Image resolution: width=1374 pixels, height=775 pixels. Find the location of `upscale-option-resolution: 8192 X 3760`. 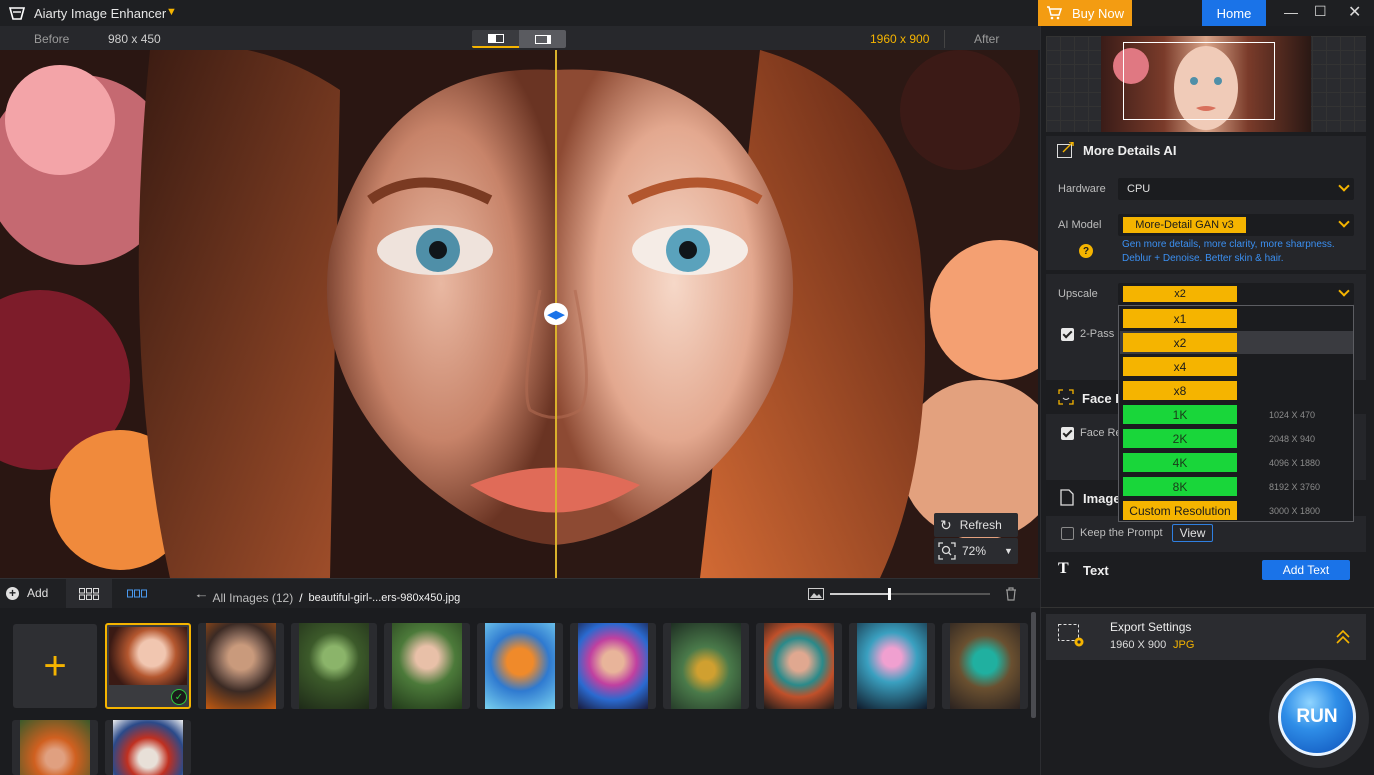

upscale-option-resolution: 8192 X 3760 is located at coordinates (1295, 487).